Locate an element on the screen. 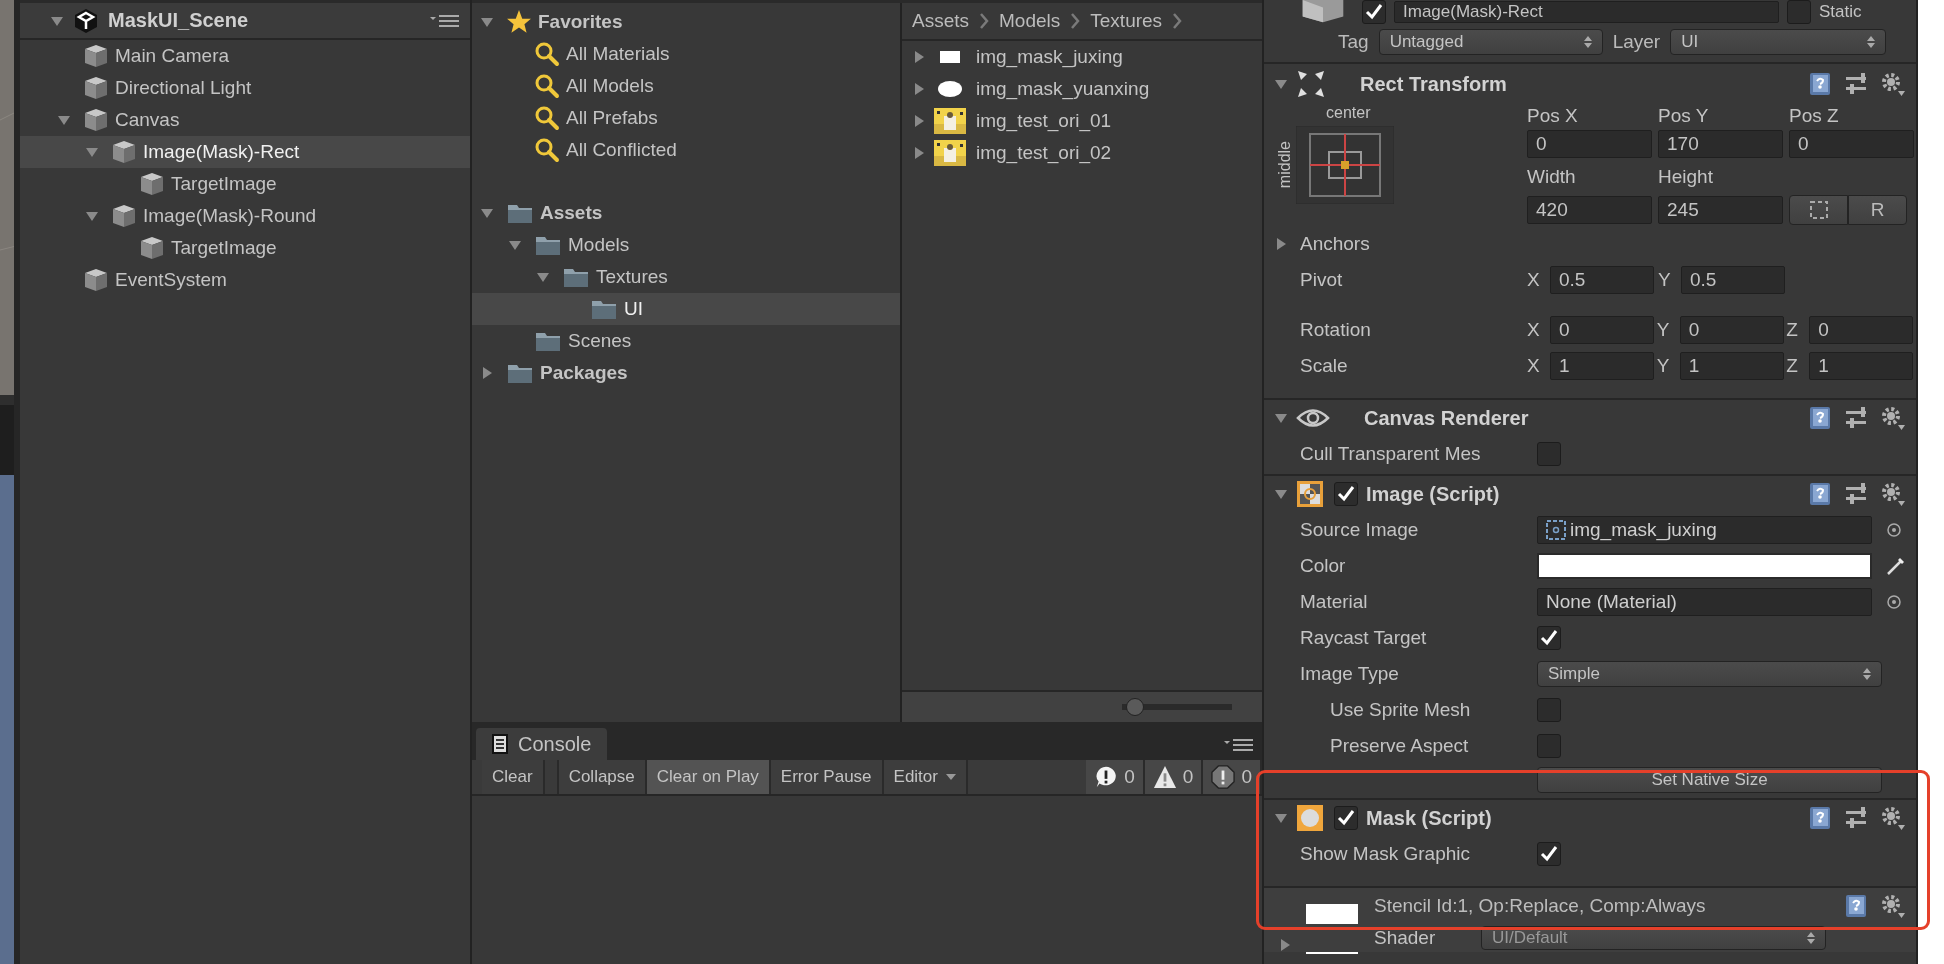 The image size is (1944, 964). hierarchy-item: Image(Mask)-Rect is located at coordinates (245, 152).